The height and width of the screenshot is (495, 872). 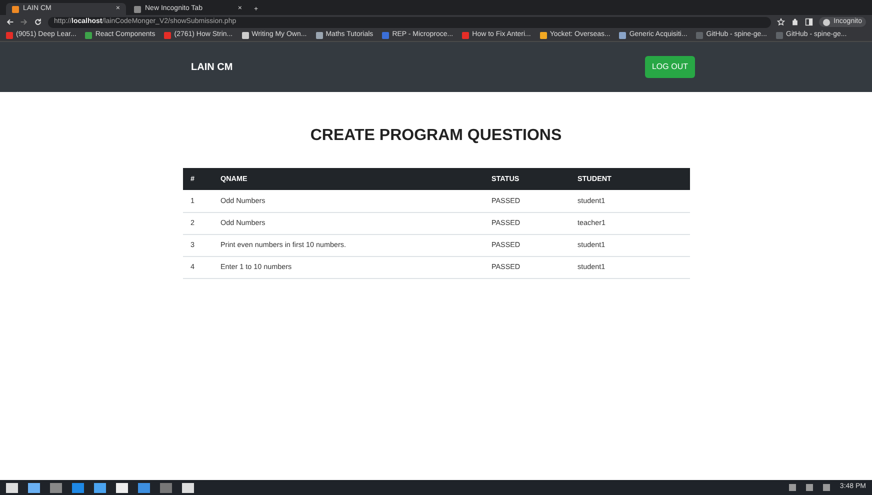 What do you see at coordinates (808, 22) in the screenshot?
I see `sidebar-icon` at bounding box center [808, 22].